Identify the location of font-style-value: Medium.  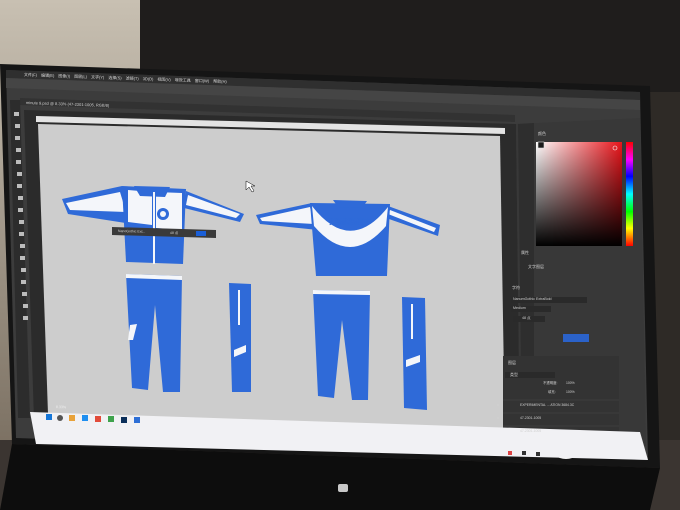
(519, 308).